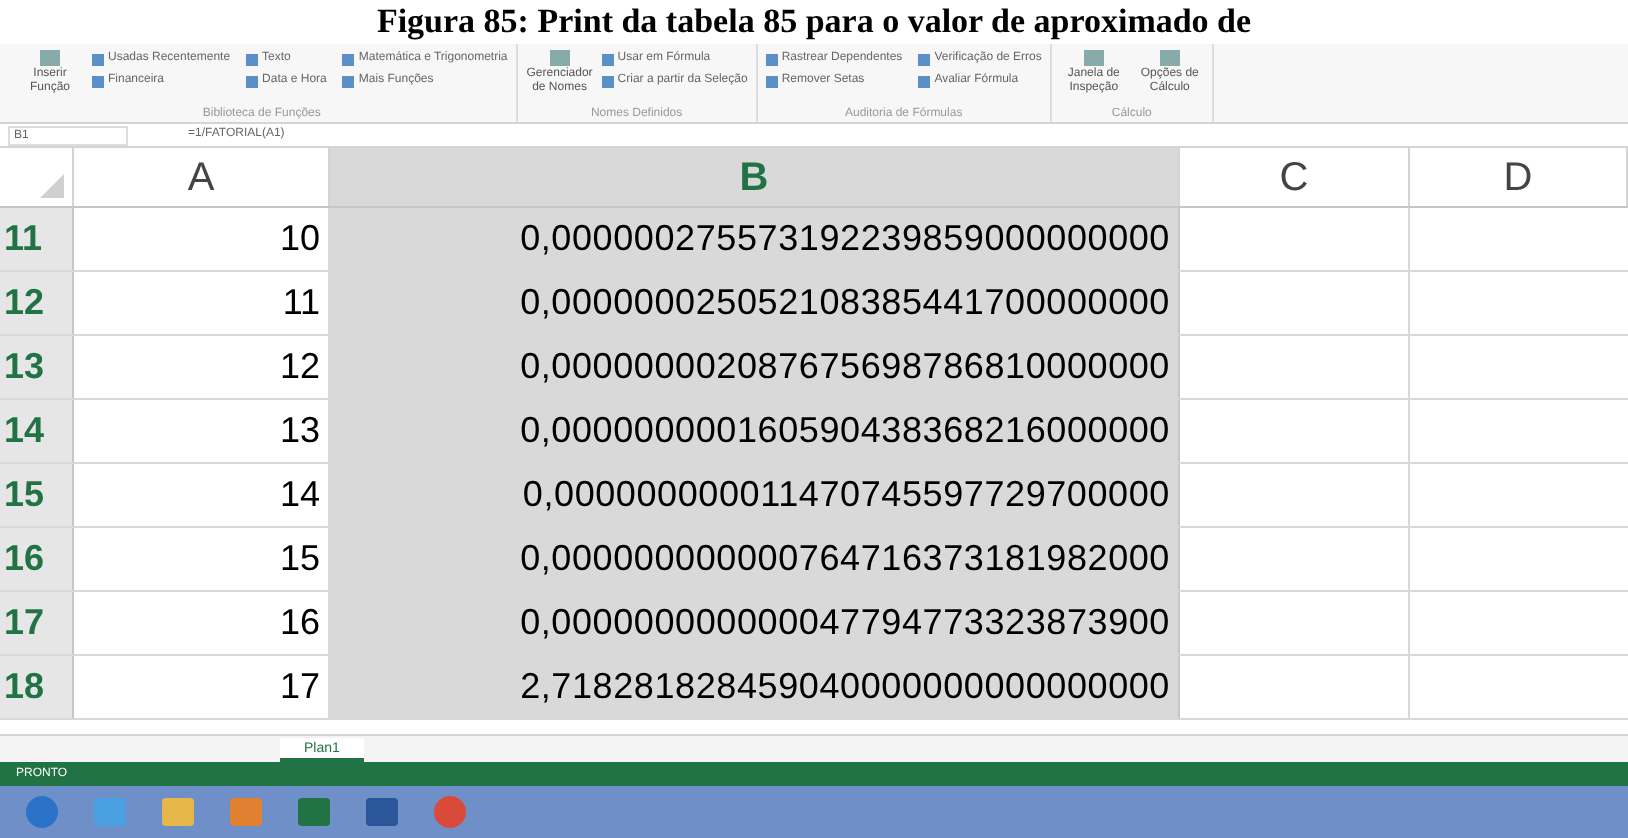  I want to click on table-cell: 2,718281828459040000000000000000, so click(755, 687).